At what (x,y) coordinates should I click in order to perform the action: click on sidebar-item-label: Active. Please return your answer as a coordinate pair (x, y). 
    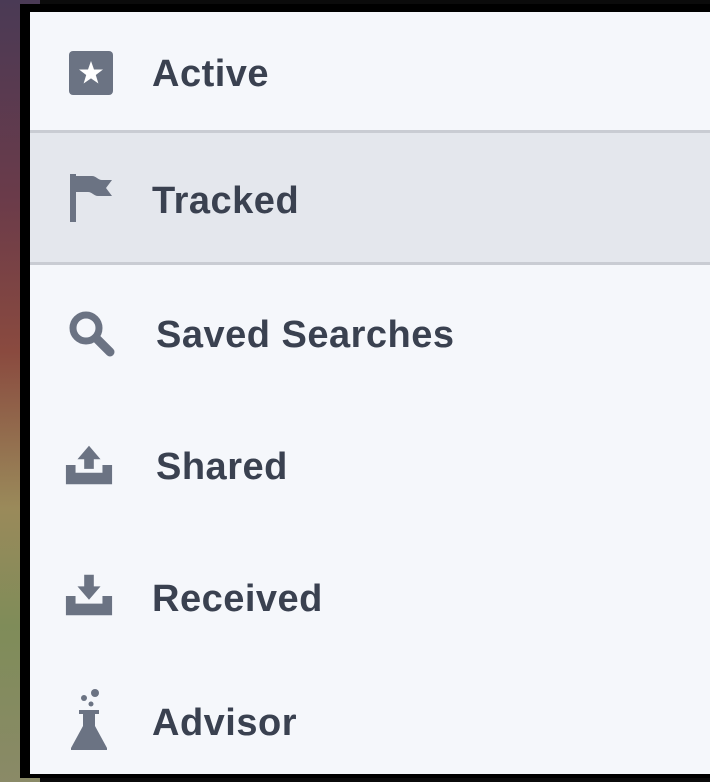
    Looking at the image, I should click on (211, 74).